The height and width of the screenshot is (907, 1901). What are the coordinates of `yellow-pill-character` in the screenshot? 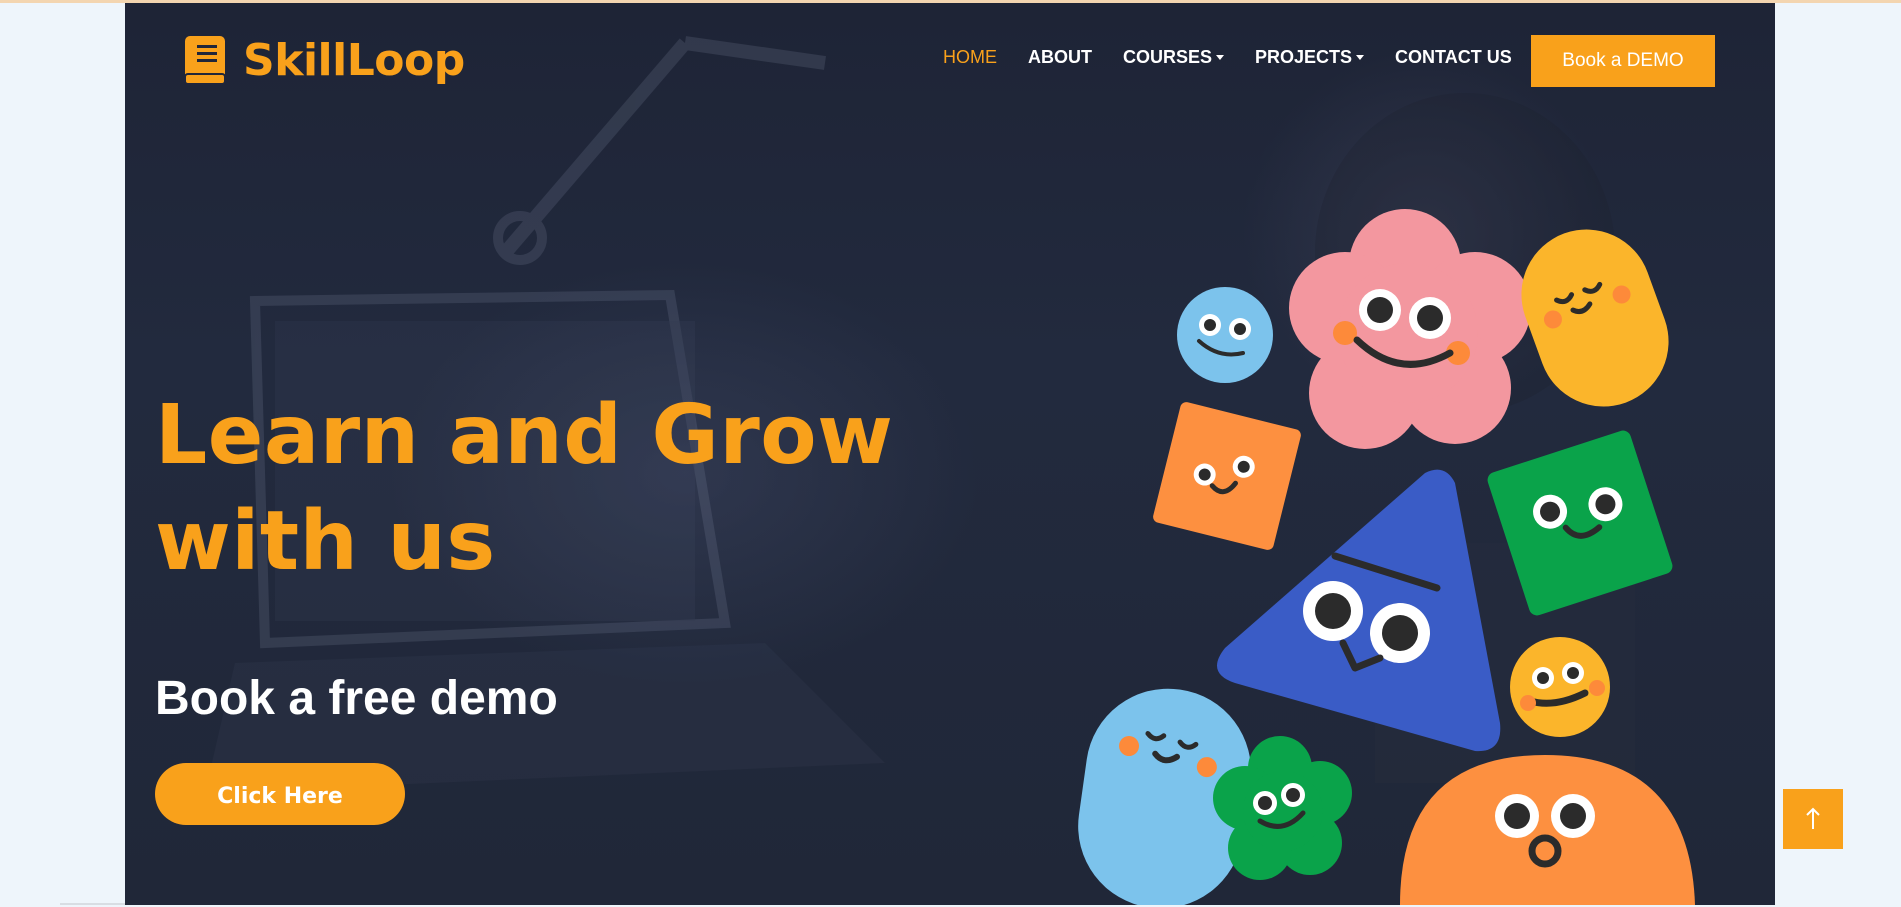 It's located at (1595, 318).